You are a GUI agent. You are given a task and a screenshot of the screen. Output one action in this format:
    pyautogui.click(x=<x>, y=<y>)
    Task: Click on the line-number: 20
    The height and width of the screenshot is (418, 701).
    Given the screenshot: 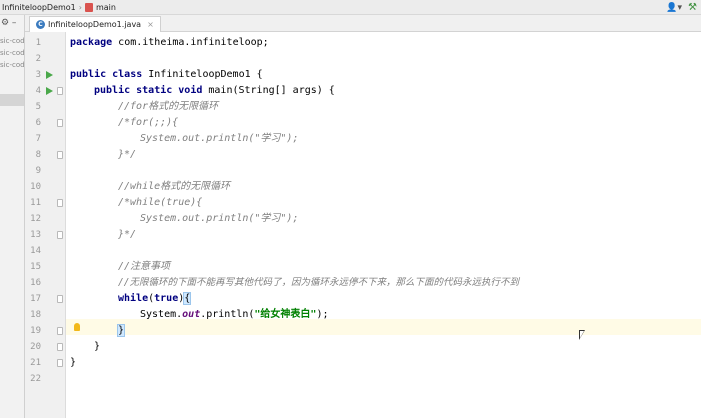 What is the action you would take?
    pyautogui.click(x=35, y=347)
    